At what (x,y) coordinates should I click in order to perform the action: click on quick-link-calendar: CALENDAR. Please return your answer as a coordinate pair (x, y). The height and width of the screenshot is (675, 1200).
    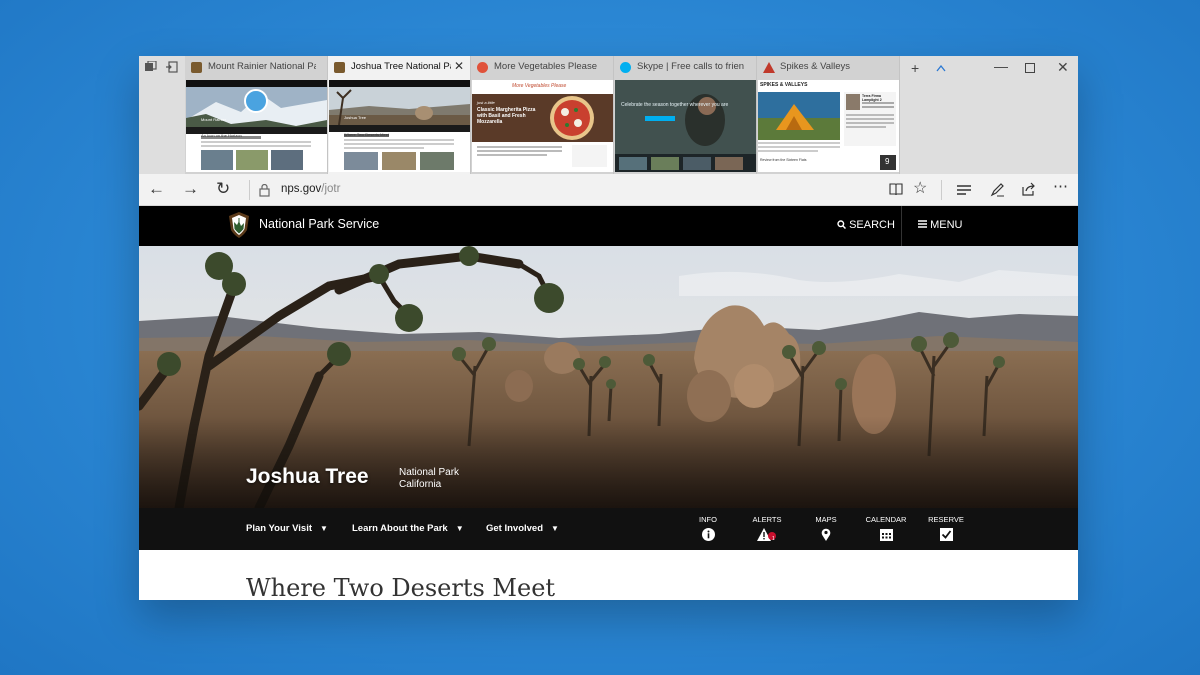
    Looking at the image, I should click on (886, 528).